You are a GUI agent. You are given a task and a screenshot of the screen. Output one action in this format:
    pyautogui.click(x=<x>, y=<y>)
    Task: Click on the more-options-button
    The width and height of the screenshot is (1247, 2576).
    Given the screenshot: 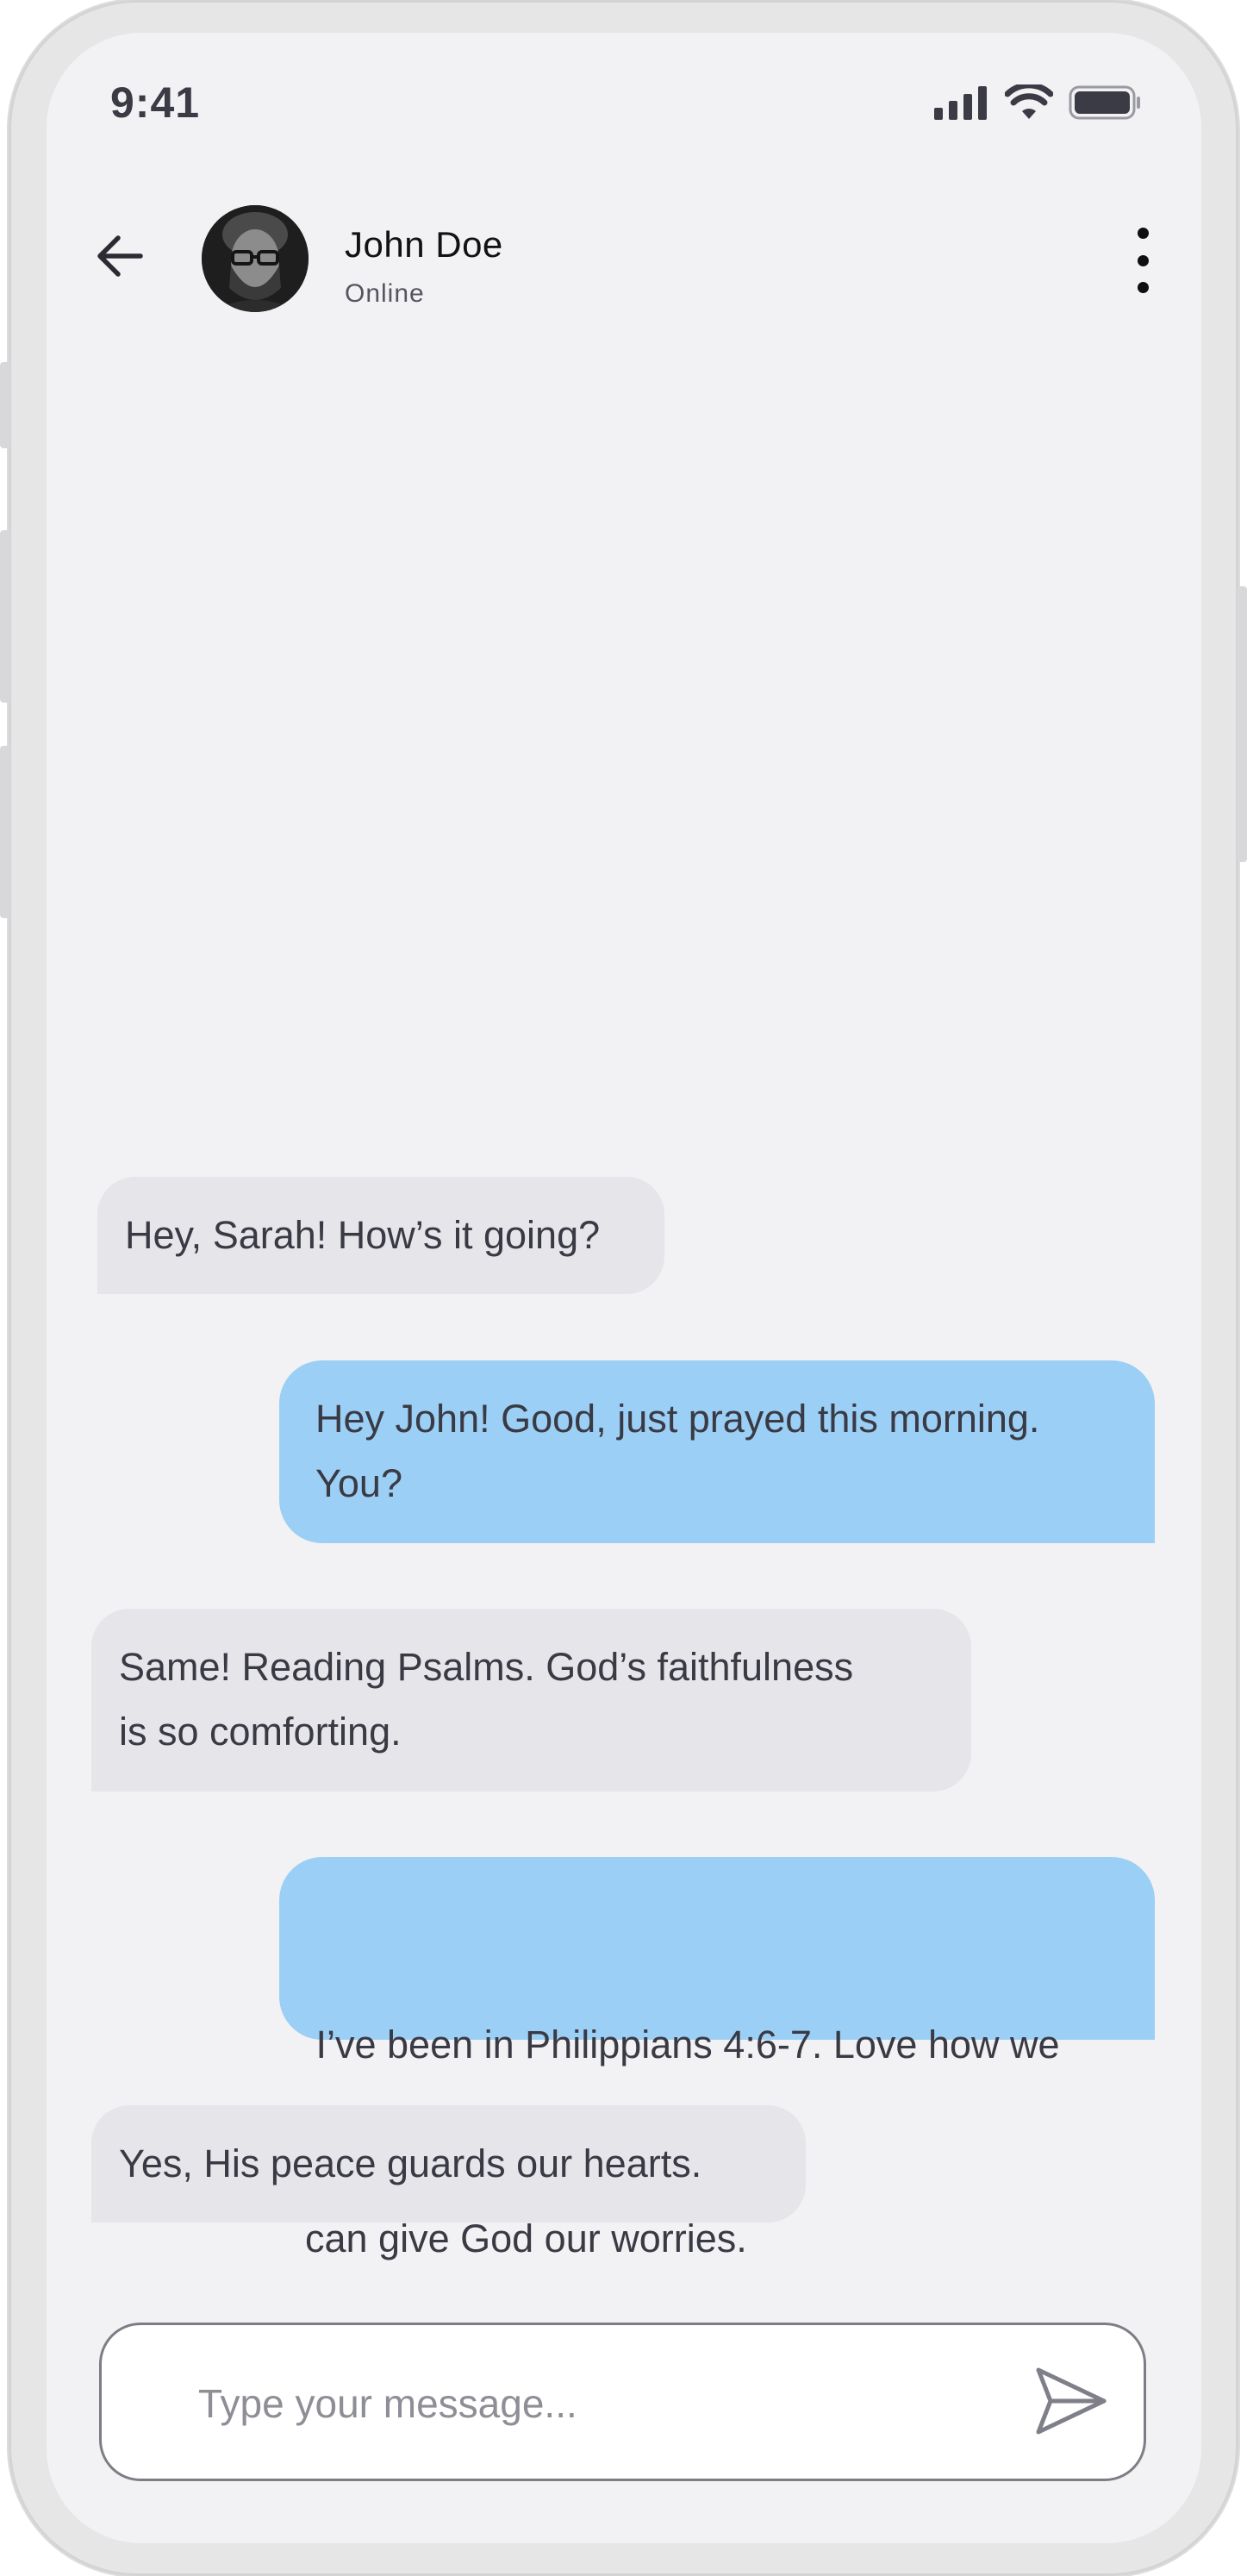 What is the action you would take?
    pyautogui.click(x=1143, y=260)
    